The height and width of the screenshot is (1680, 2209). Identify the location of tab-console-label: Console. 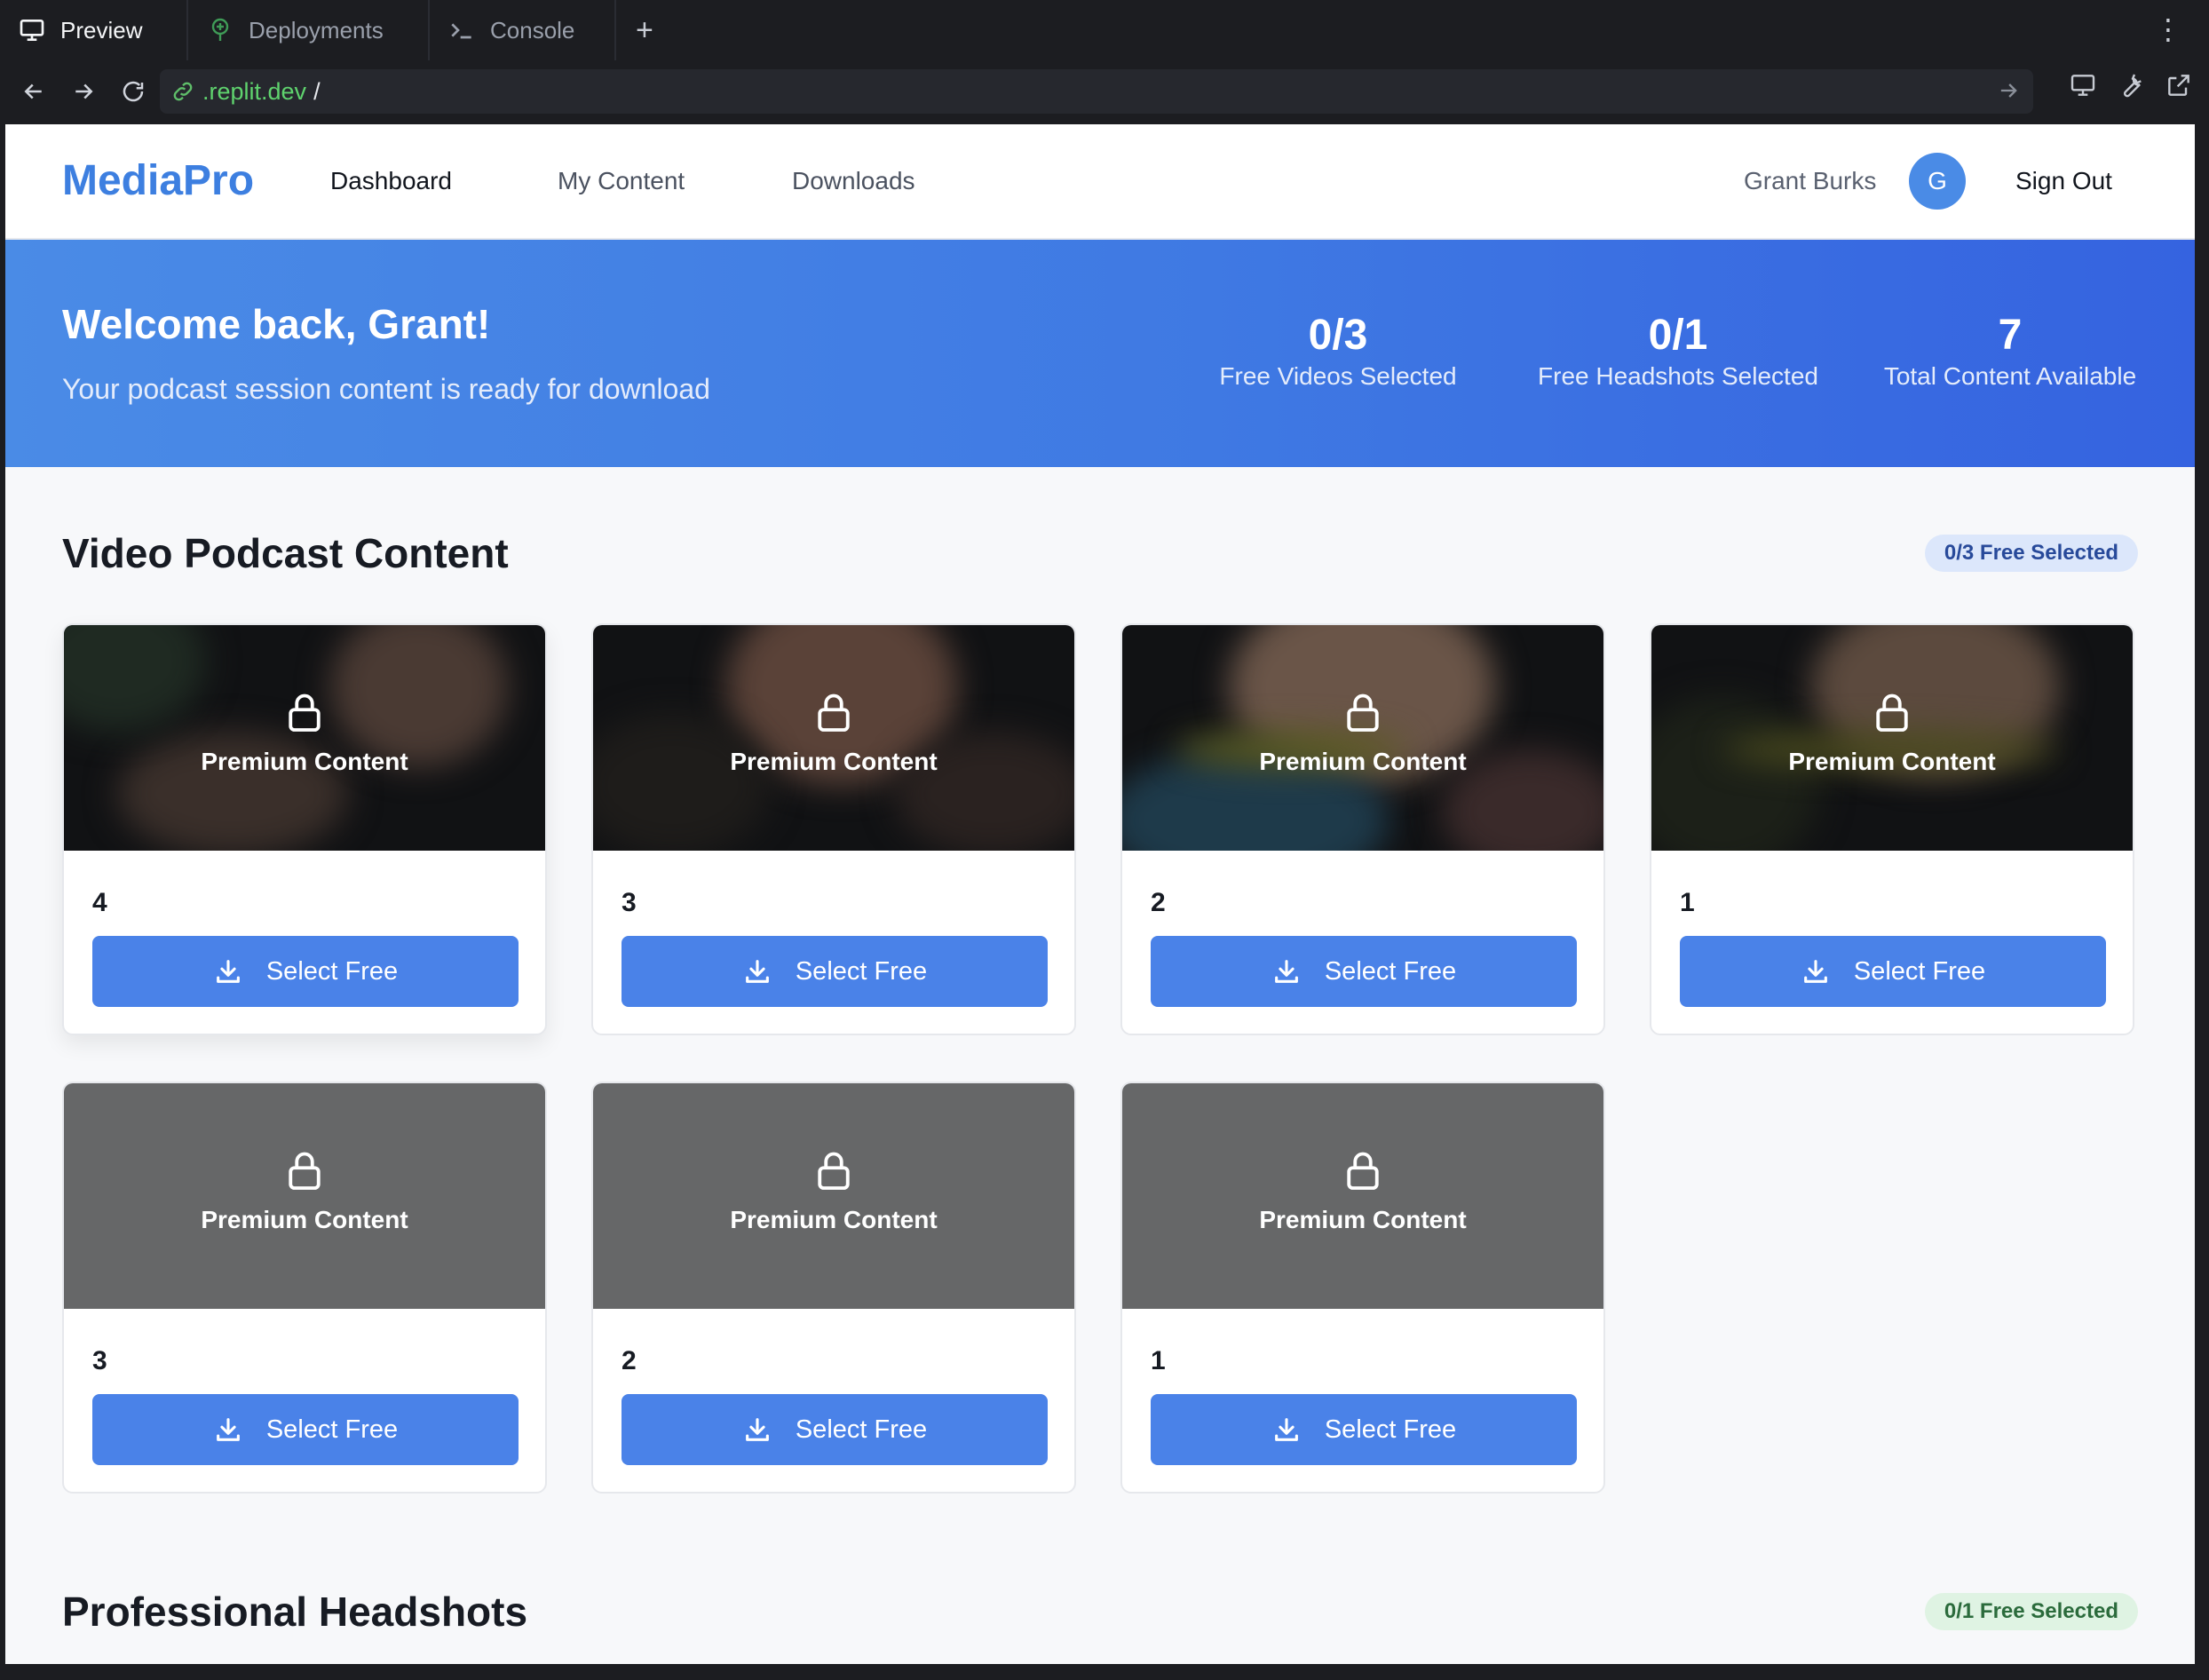
(532, 30).